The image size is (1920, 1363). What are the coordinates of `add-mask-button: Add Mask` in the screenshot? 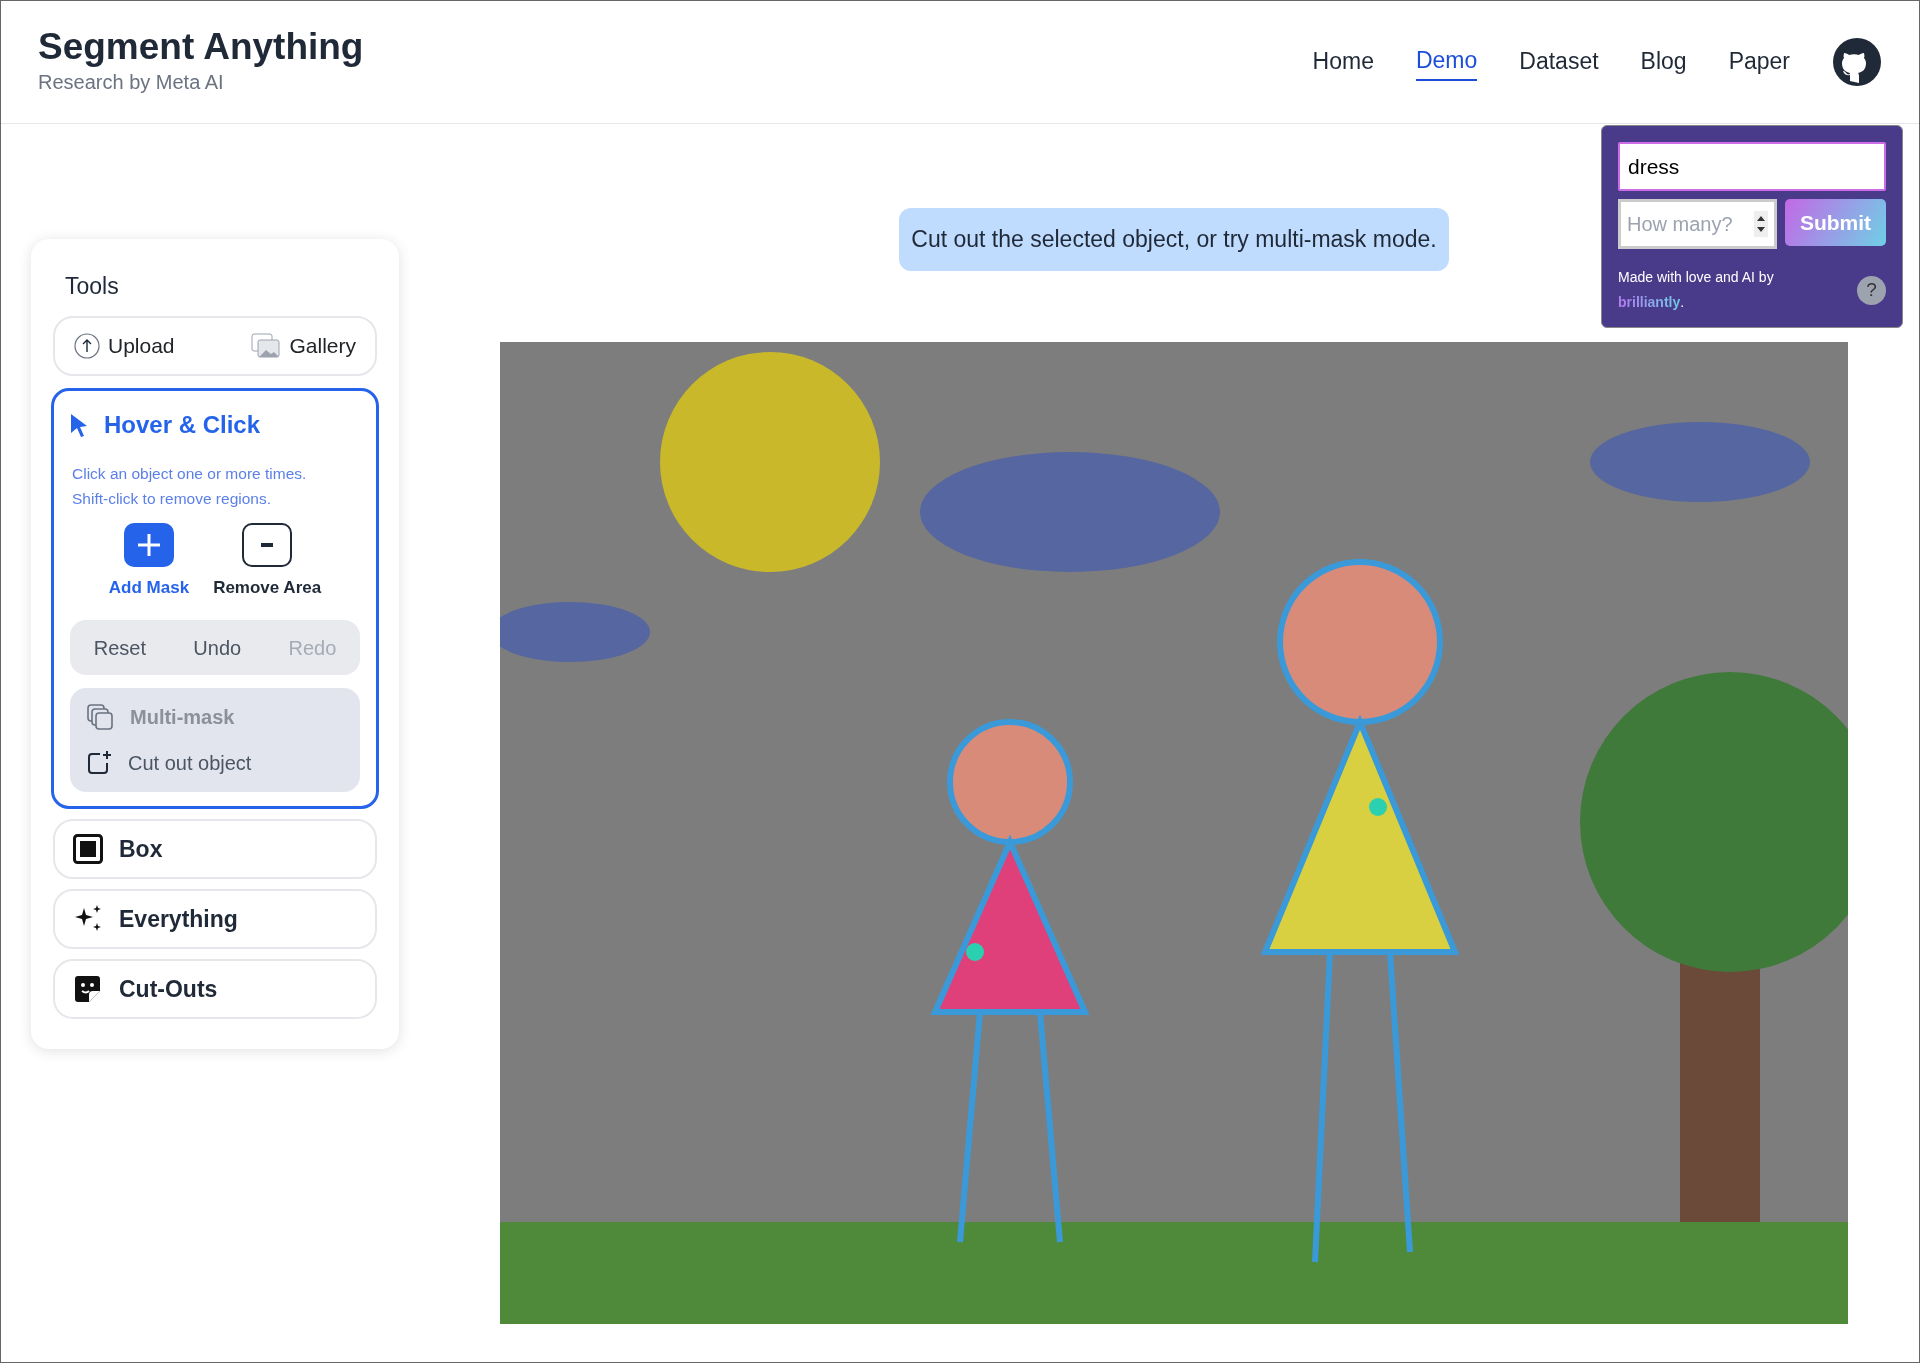 It's located at (149, 561).